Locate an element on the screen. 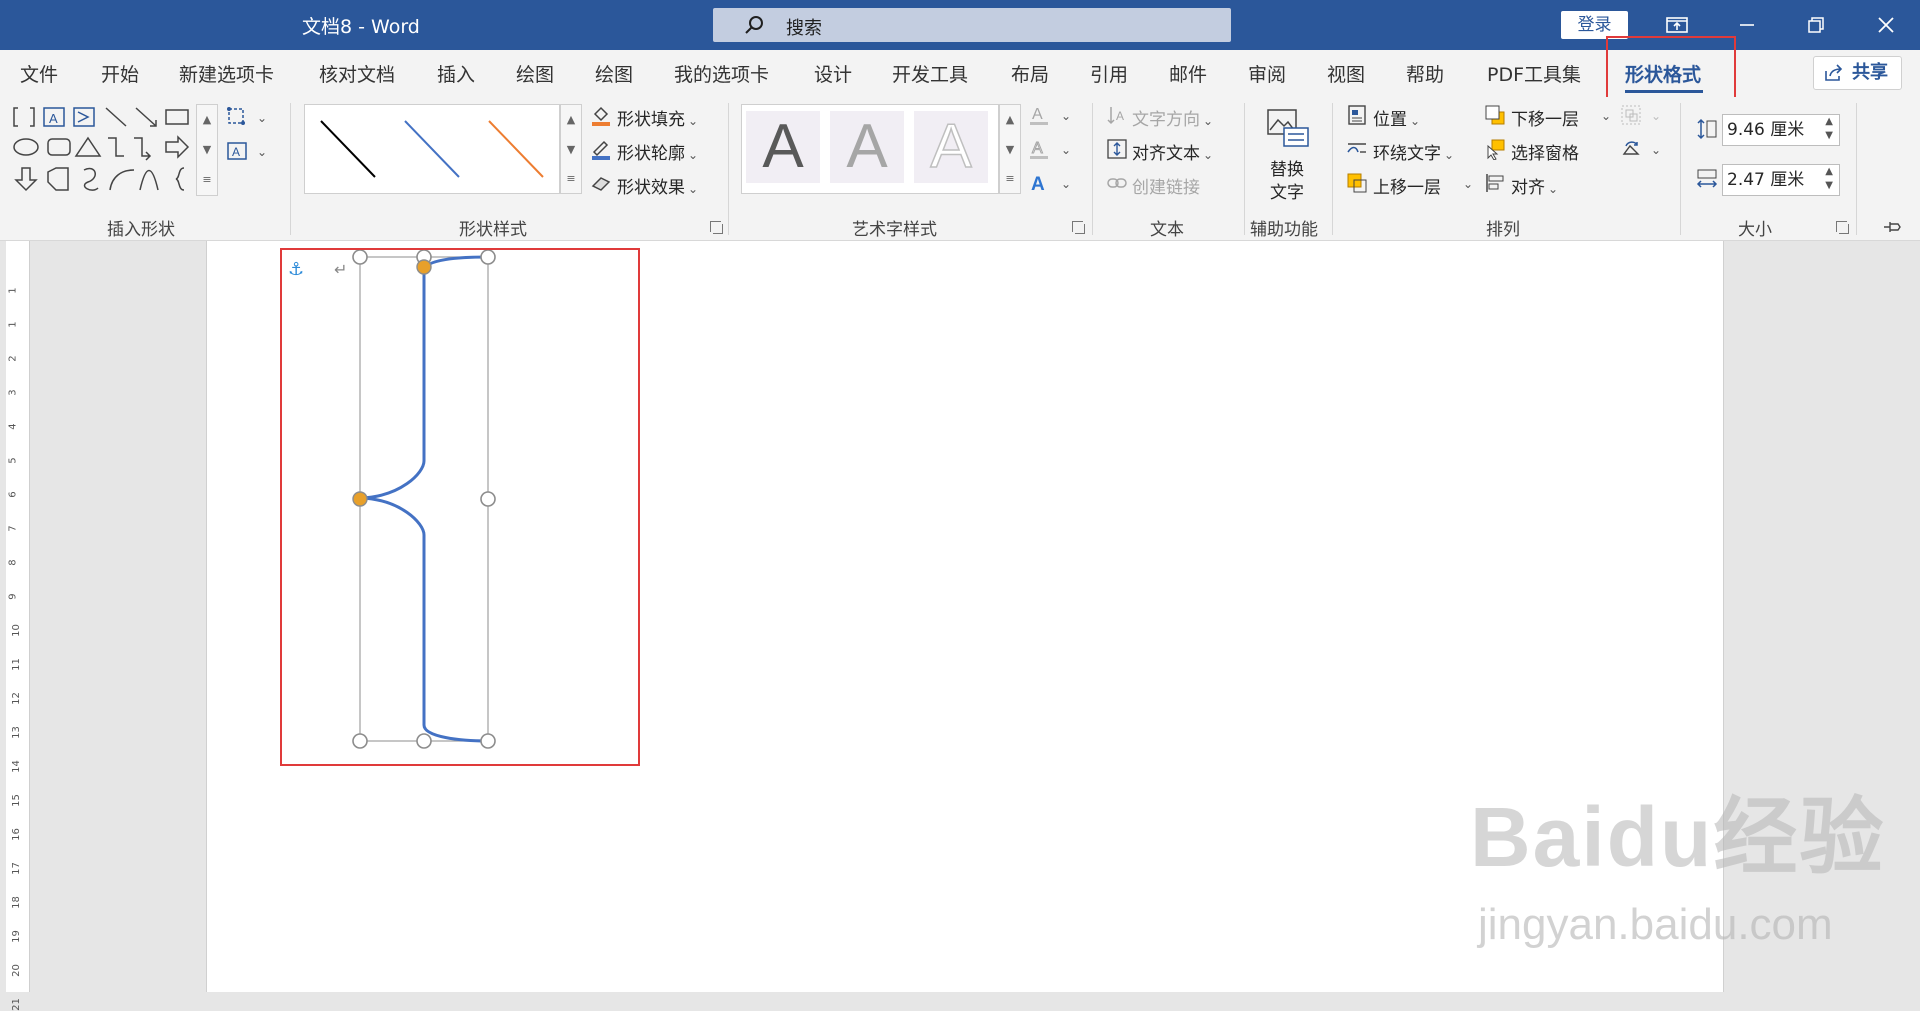 This screenshot has height=1011, width=1920. wordart-style-2: A is located at coordinates (867, 147).